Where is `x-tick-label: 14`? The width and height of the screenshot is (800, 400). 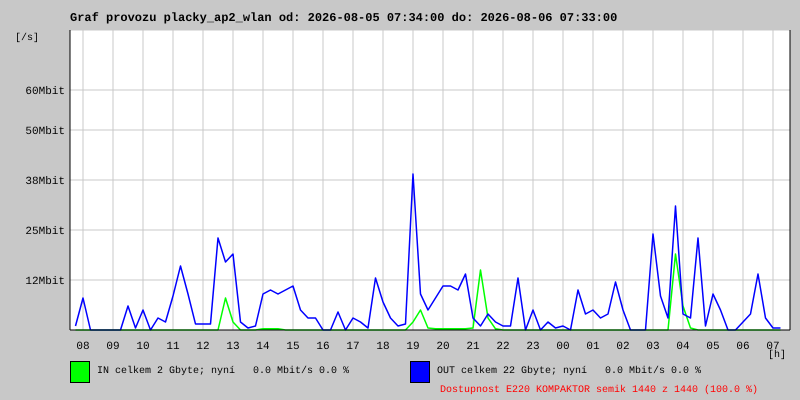
x-tick-label: 14 is located at coordinates (263, 347).